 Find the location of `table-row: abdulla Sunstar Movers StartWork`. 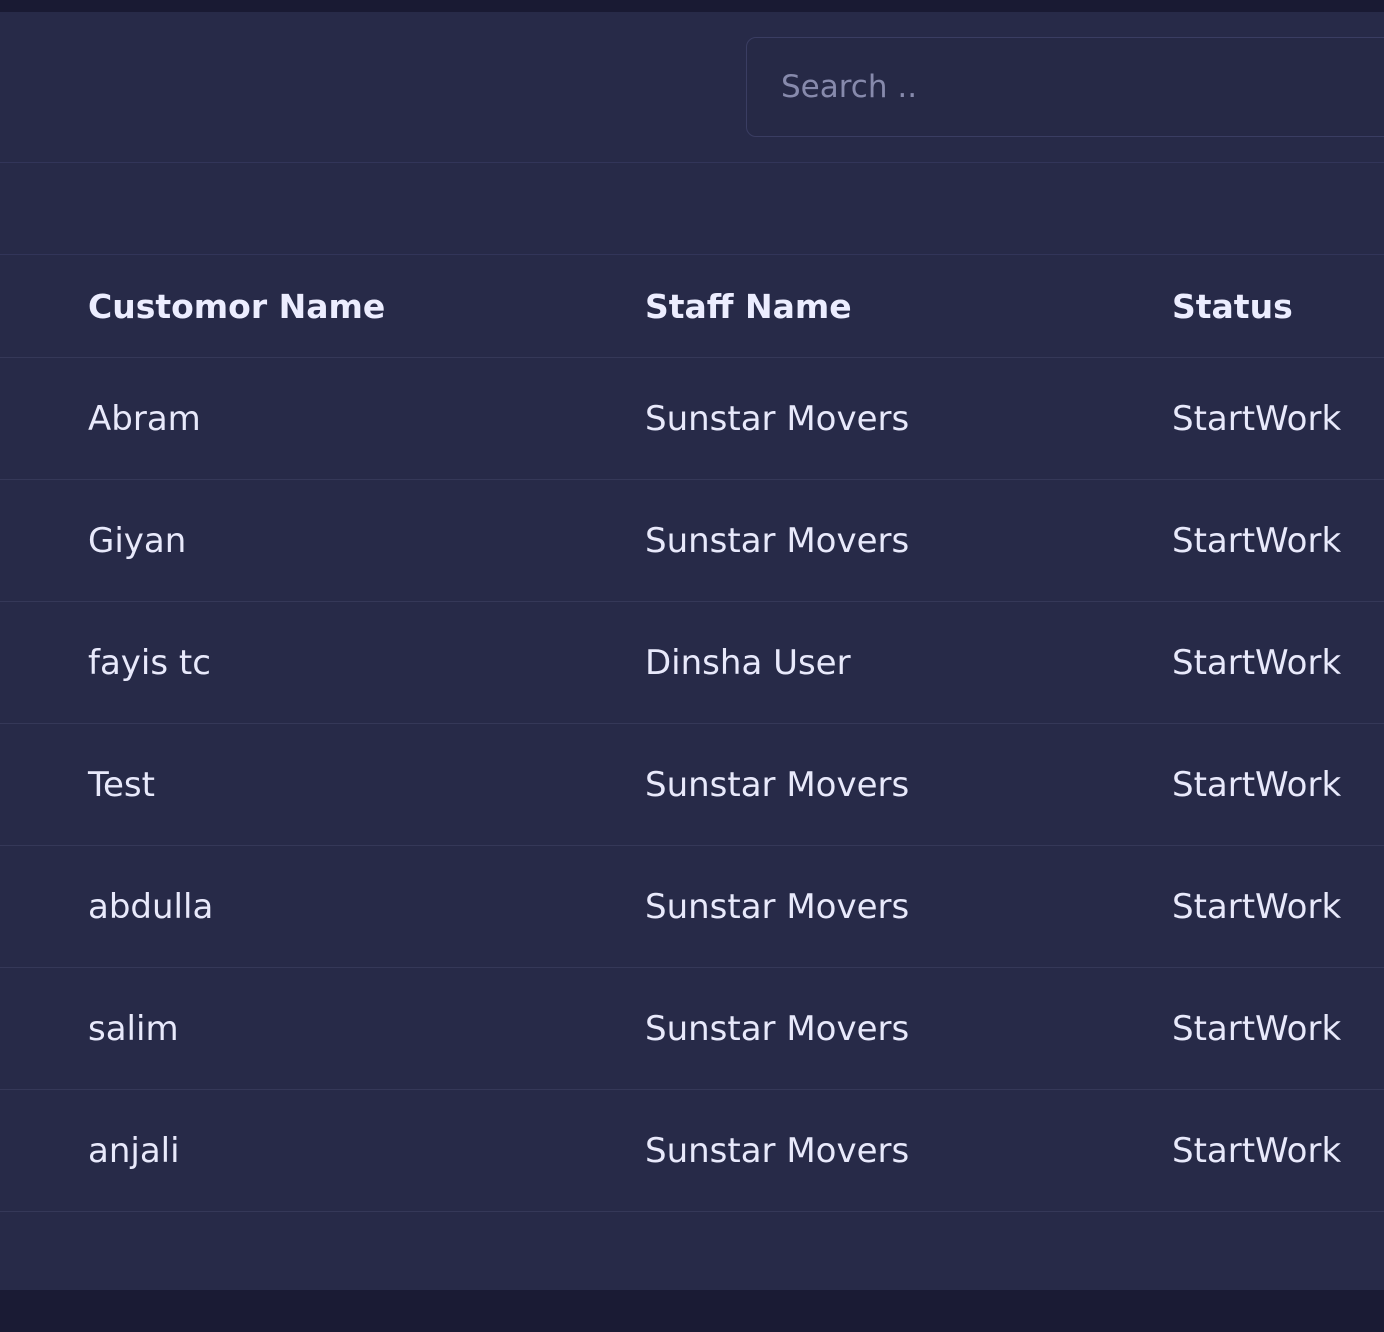

table-row: abdulla Sunstar Movers StartWork is located at coordinates (692, 907).